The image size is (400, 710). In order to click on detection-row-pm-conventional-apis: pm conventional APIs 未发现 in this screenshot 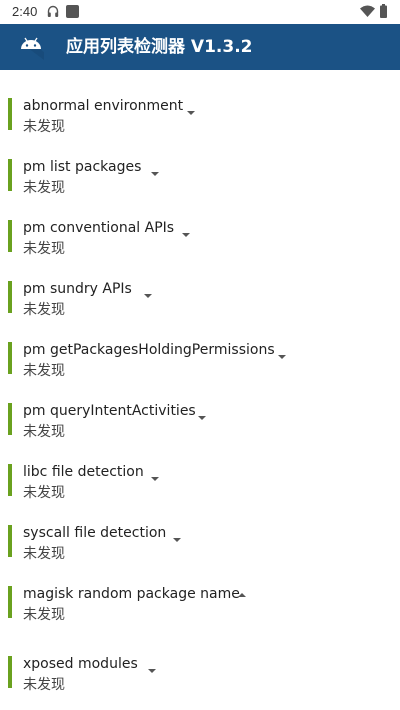, I will do `click(200, 229)`.